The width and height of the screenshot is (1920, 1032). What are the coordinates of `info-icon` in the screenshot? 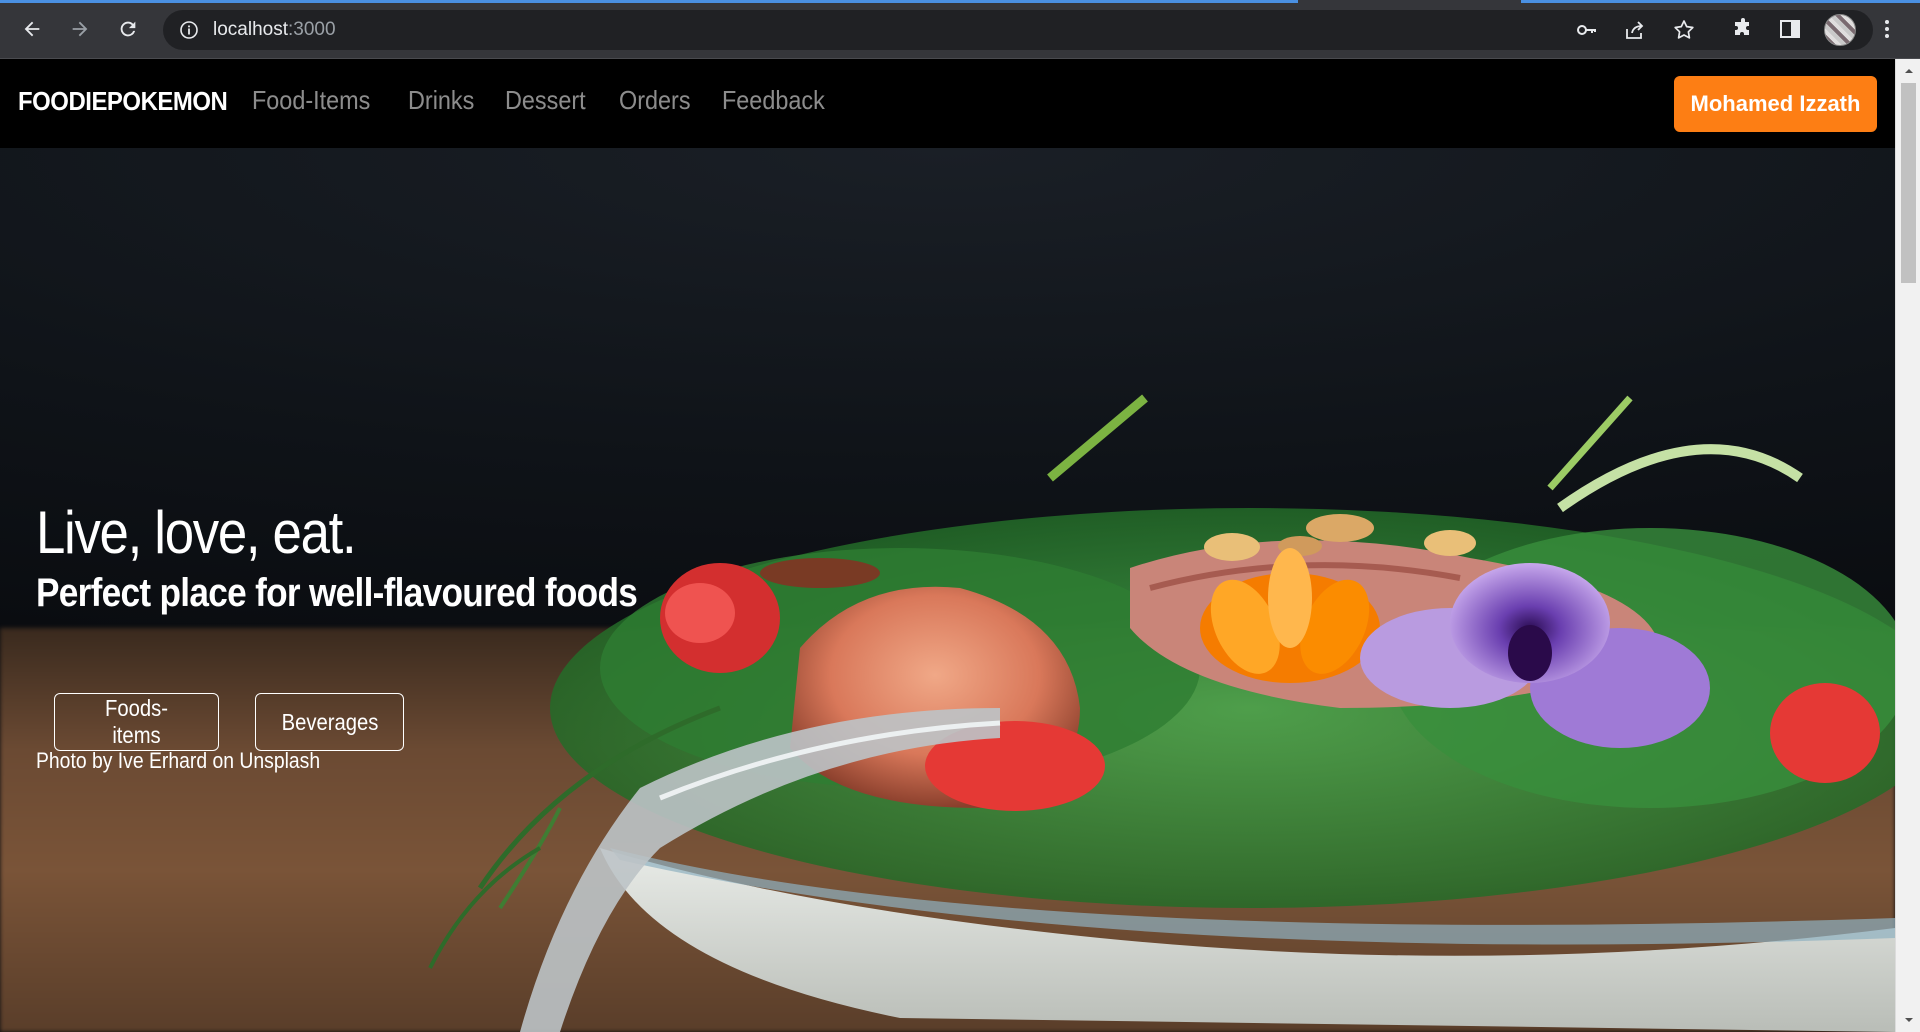 It's located at (189, 30).